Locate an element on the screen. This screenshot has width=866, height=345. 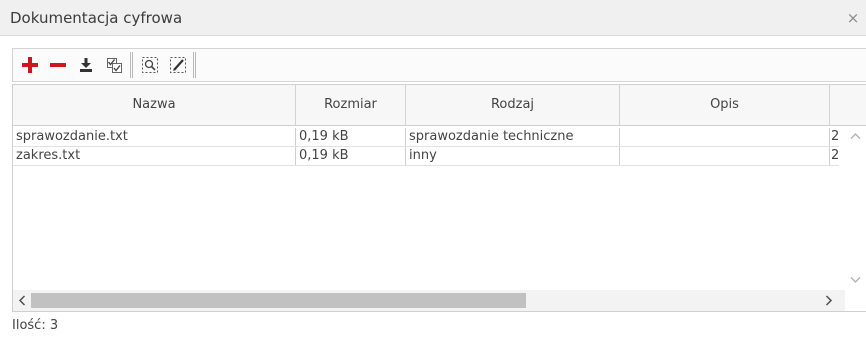
cell-rodzaj: sprawozdanie techniczne is located at coordinates (513, 137).